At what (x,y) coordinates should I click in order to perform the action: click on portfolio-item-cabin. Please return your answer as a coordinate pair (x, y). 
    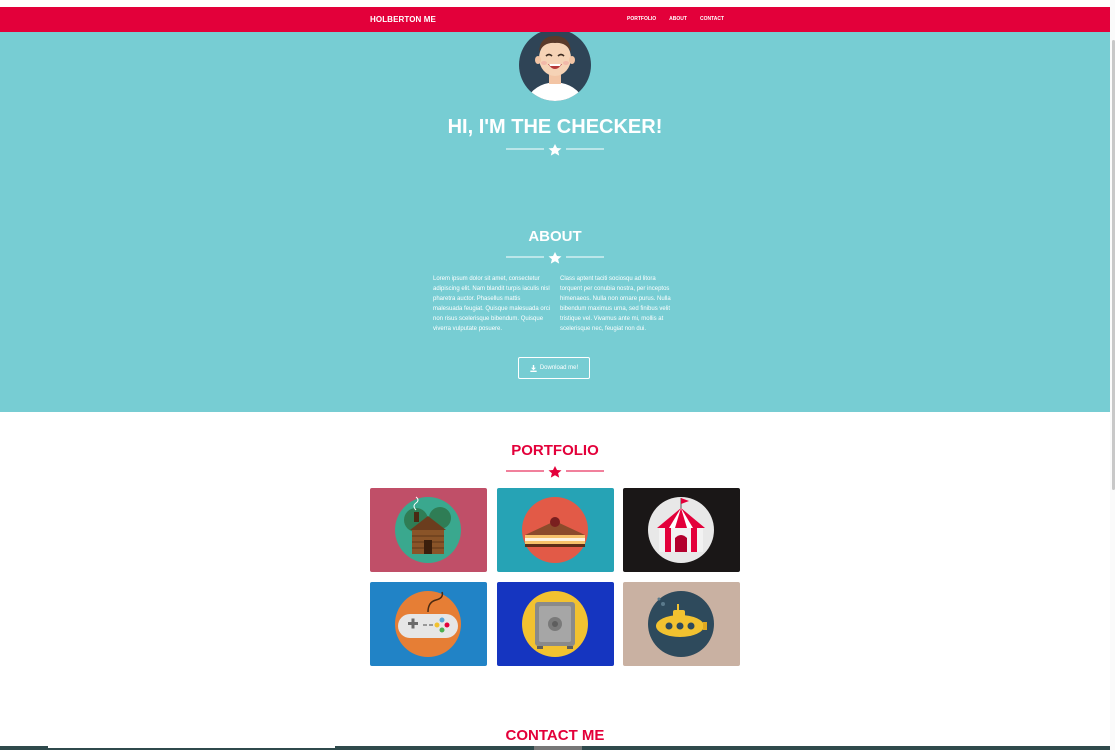
    Looking at the image, I should click on (428, 530).